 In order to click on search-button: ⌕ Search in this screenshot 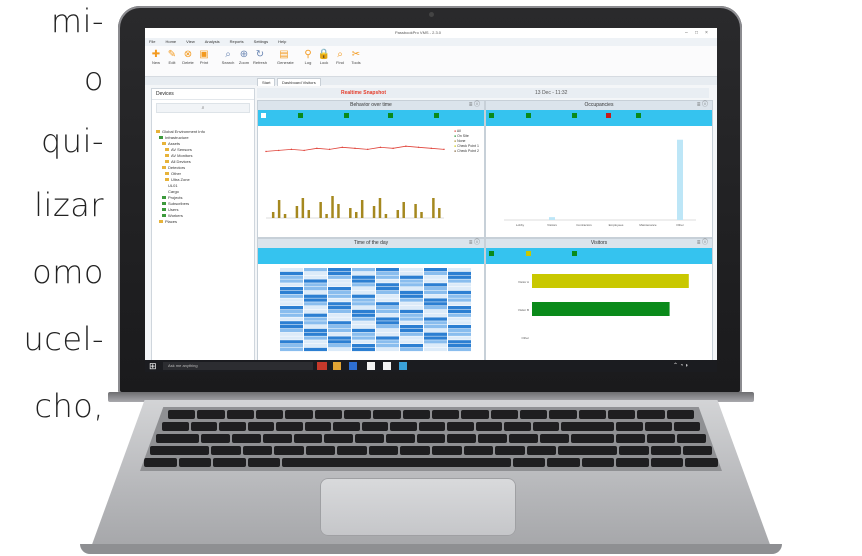, I will do `click(228, 57)`.